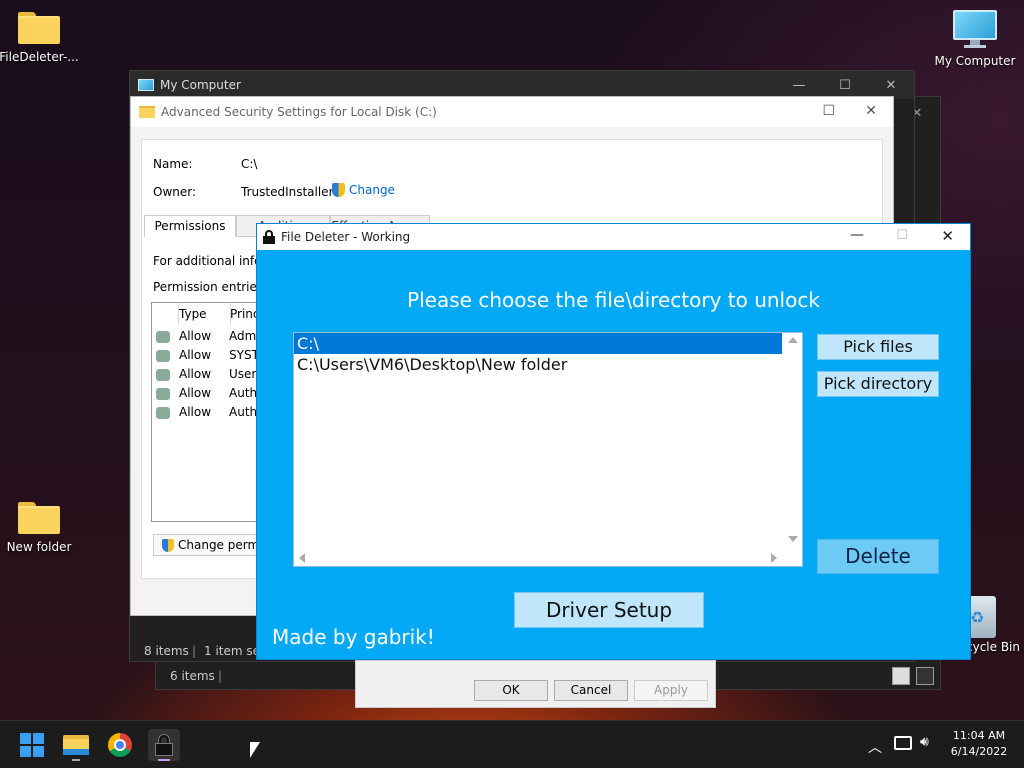 The height and width of the screenshot is (768, 1024). I want to click on tab-permissions: Permissions, so click(190, 226).